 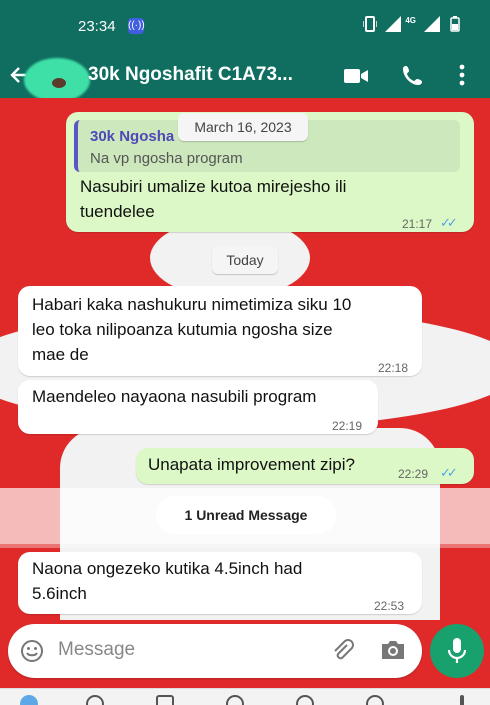 What do you see at coordinates (413, 75) in the screenshot?
I see `voice-call-icon` at bounding box center [413, 75].